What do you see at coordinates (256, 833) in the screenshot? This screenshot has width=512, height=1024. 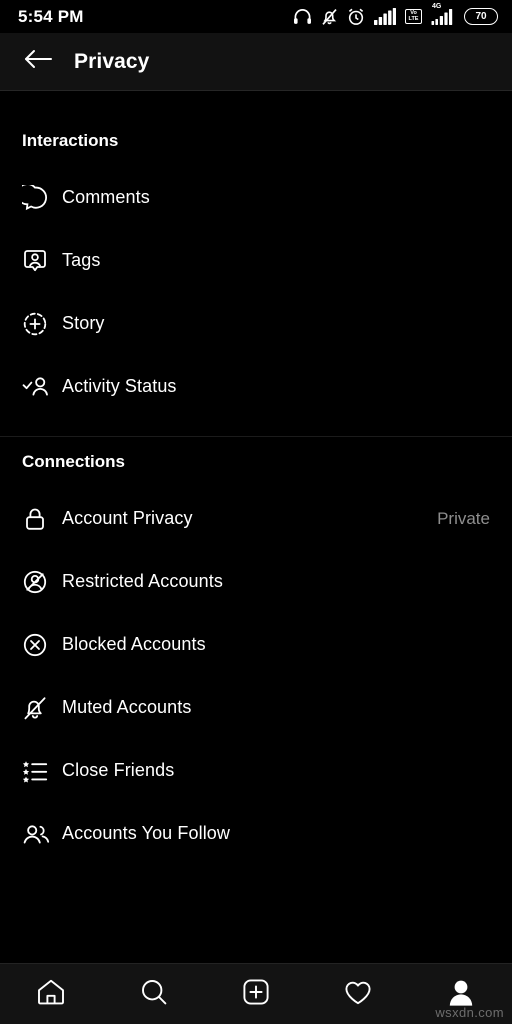 I see `row-accounts-you-follow: Accounts You Follow` at bounding box center [256, 833].